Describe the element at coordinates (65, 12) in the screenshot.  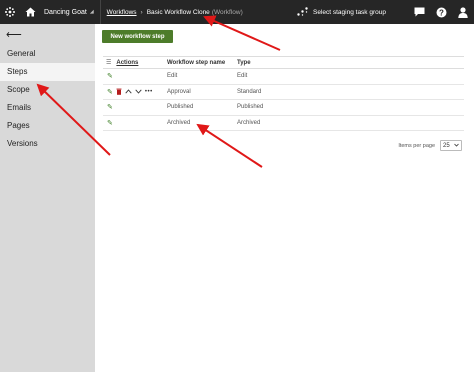
I see `site-name: Dancing Goat` at that location.